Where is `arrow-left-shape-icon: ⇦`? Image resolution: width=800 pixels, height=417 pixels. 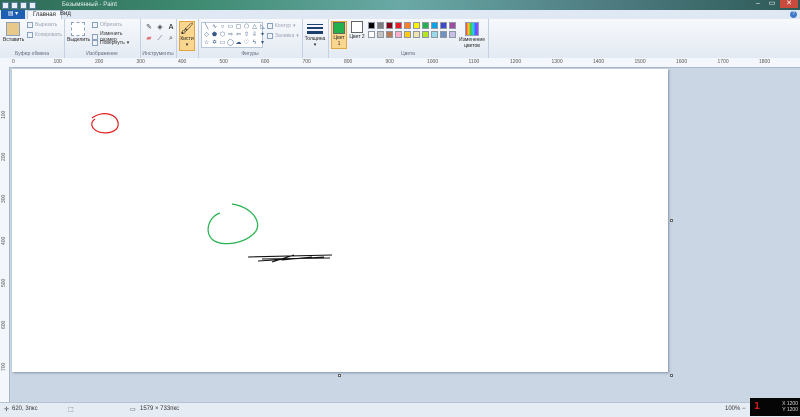
arrow-left-shape-icon: ⇦ is located at coordinates (238, 35).